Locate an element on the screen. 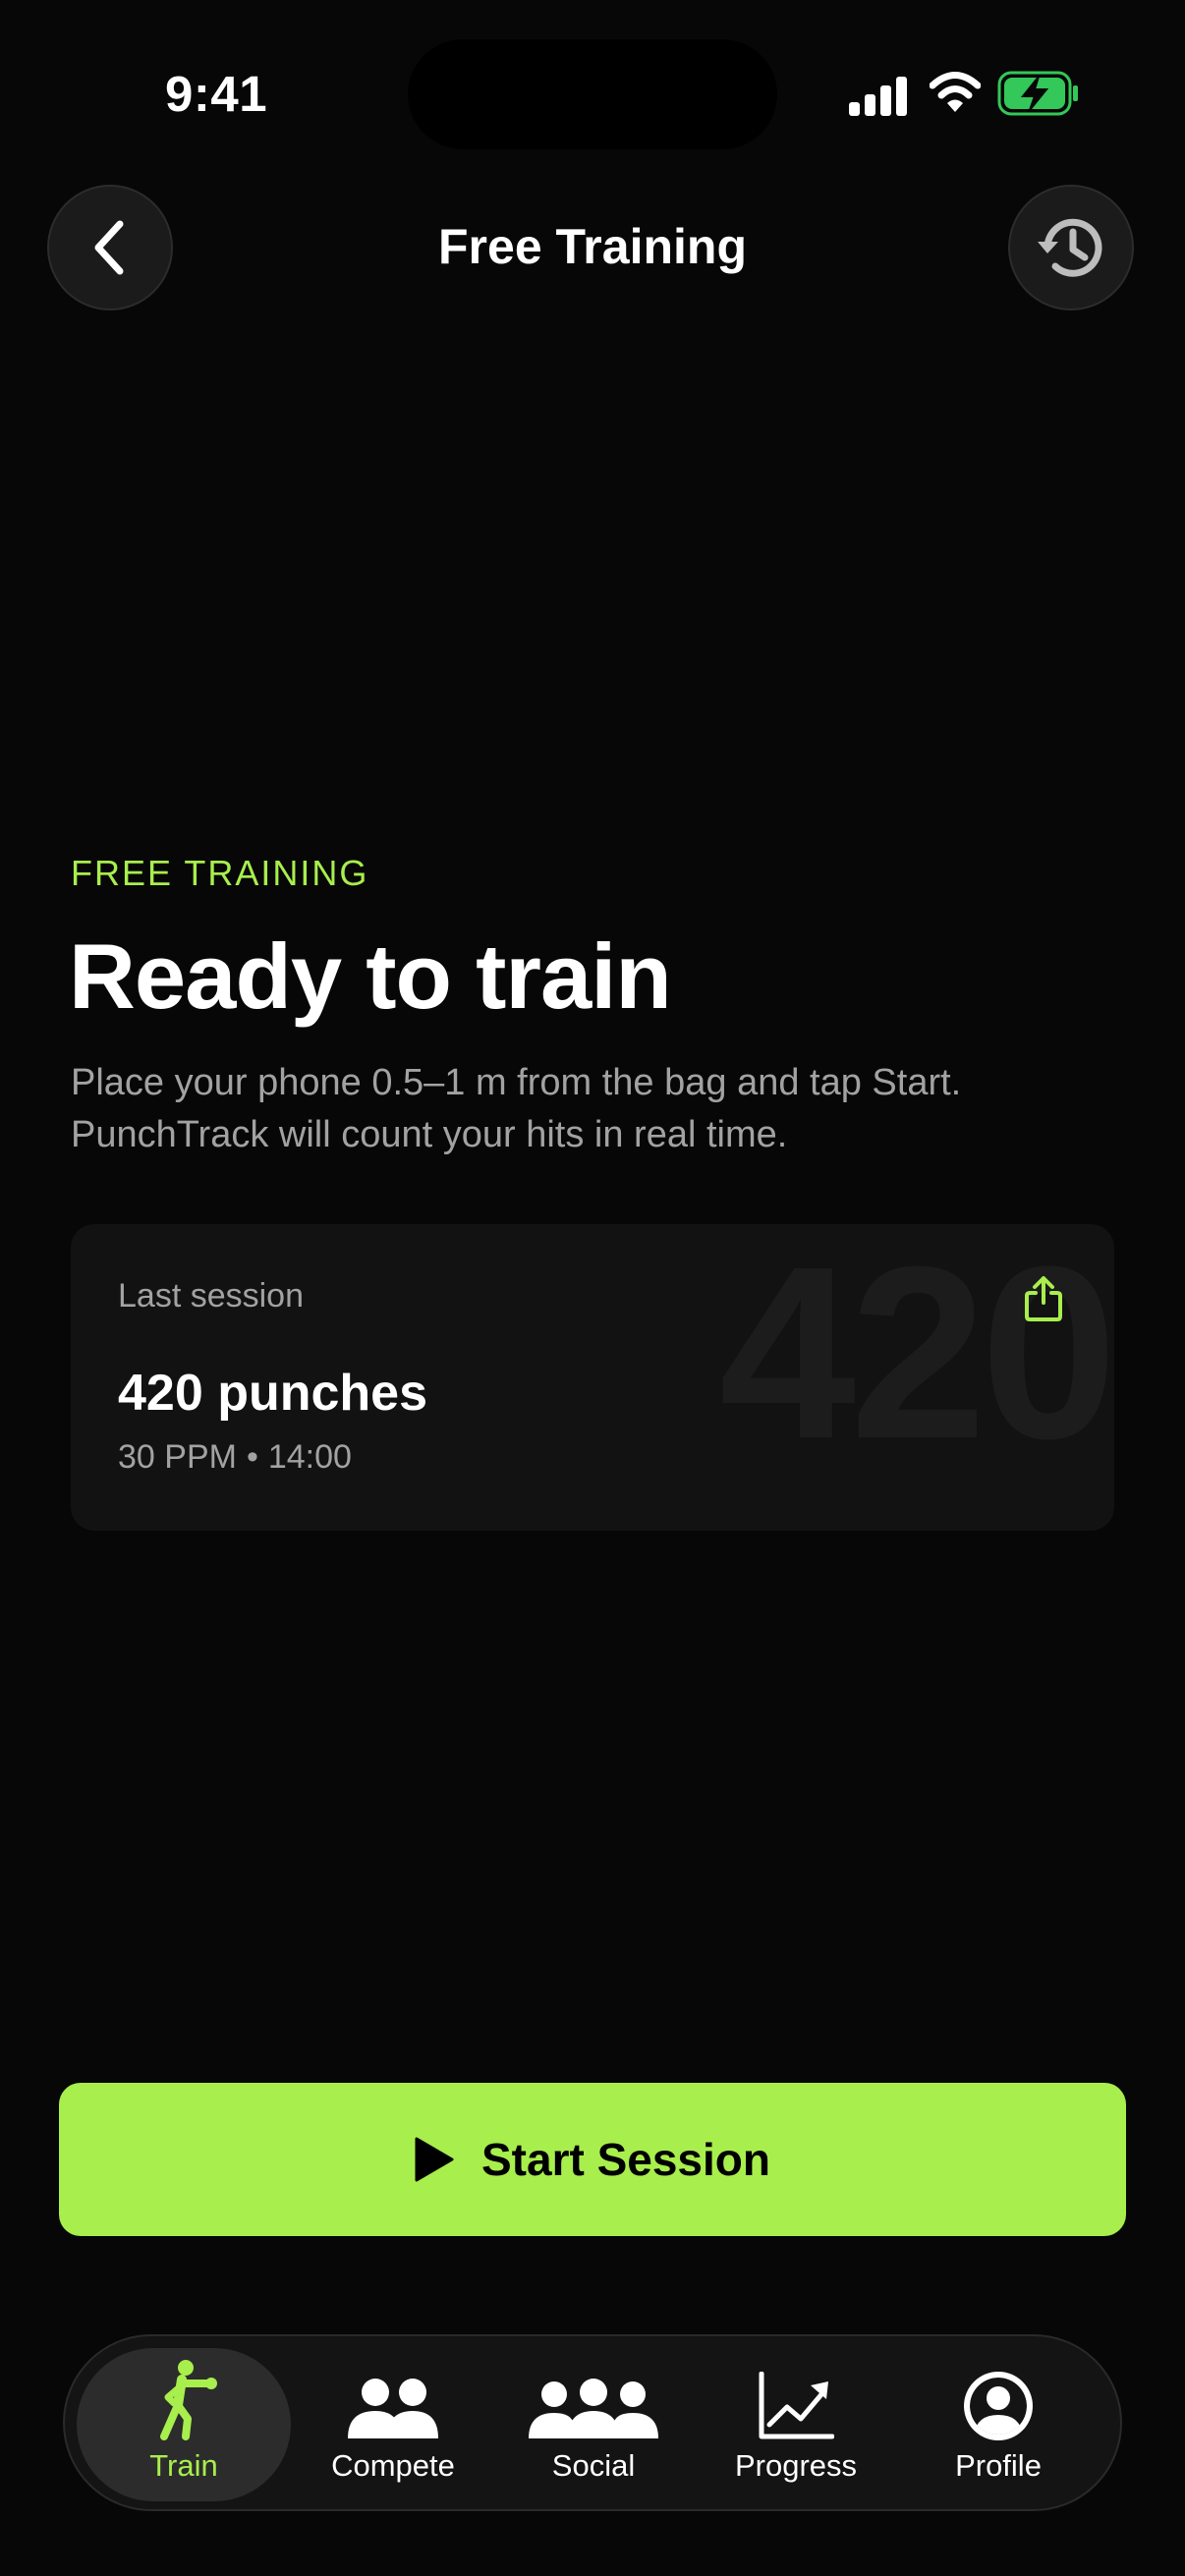  tab-bar: Train Compete Social Progress Profile is located at coordinates (592, 2422).